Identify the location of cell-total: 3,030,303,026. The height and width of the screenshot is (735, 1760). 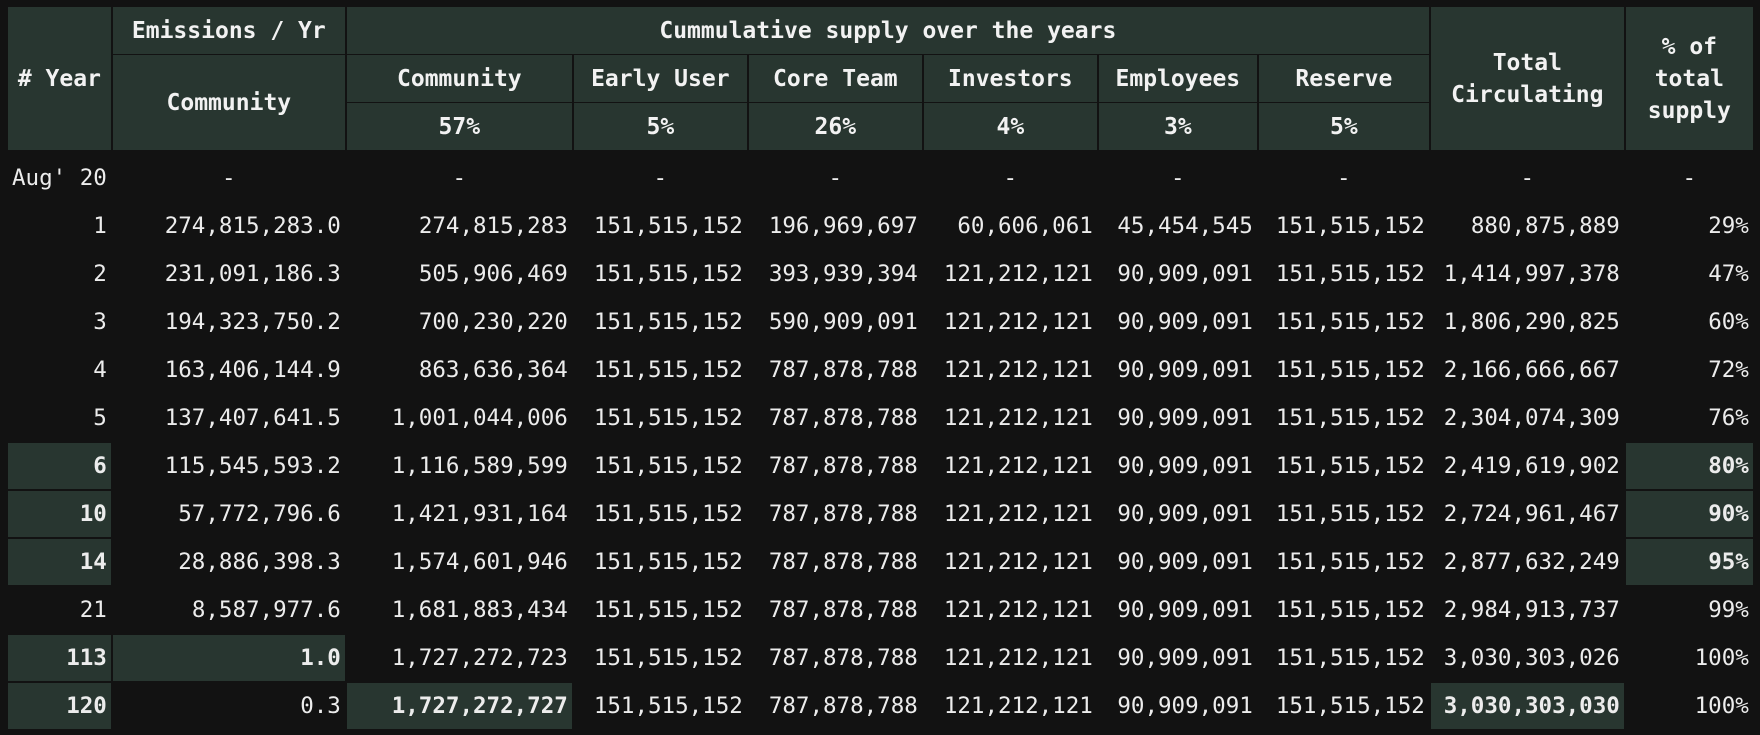
(1527, 657).